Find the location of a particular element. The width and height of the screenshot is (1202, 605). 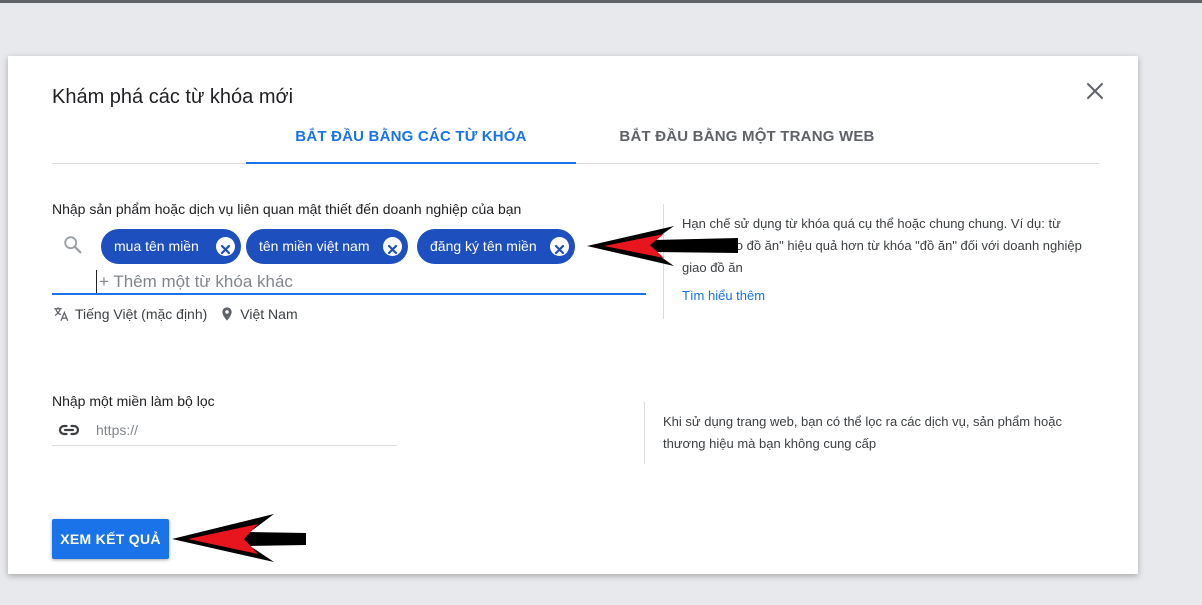

keyword-chip-label: tên miền việt nam is located at coordinates (314, 246).